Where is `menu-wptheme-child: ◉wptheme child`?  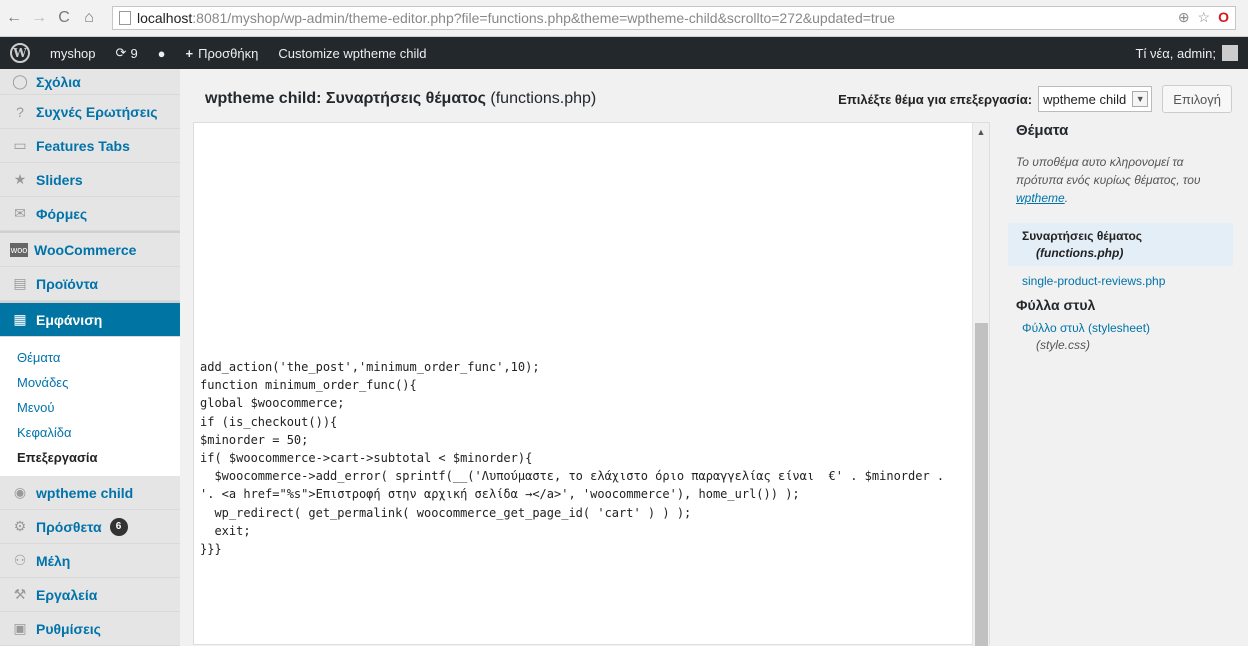 menu-wptheme-child: ◉wptheme child is located at coordinates (90, 493).